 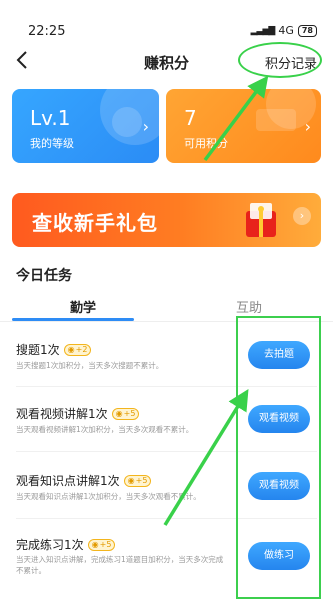 What do you see at coordinates (280, 60) in the screenshot?
I see `annotation-ellipse` at bounding box center [280, 60].